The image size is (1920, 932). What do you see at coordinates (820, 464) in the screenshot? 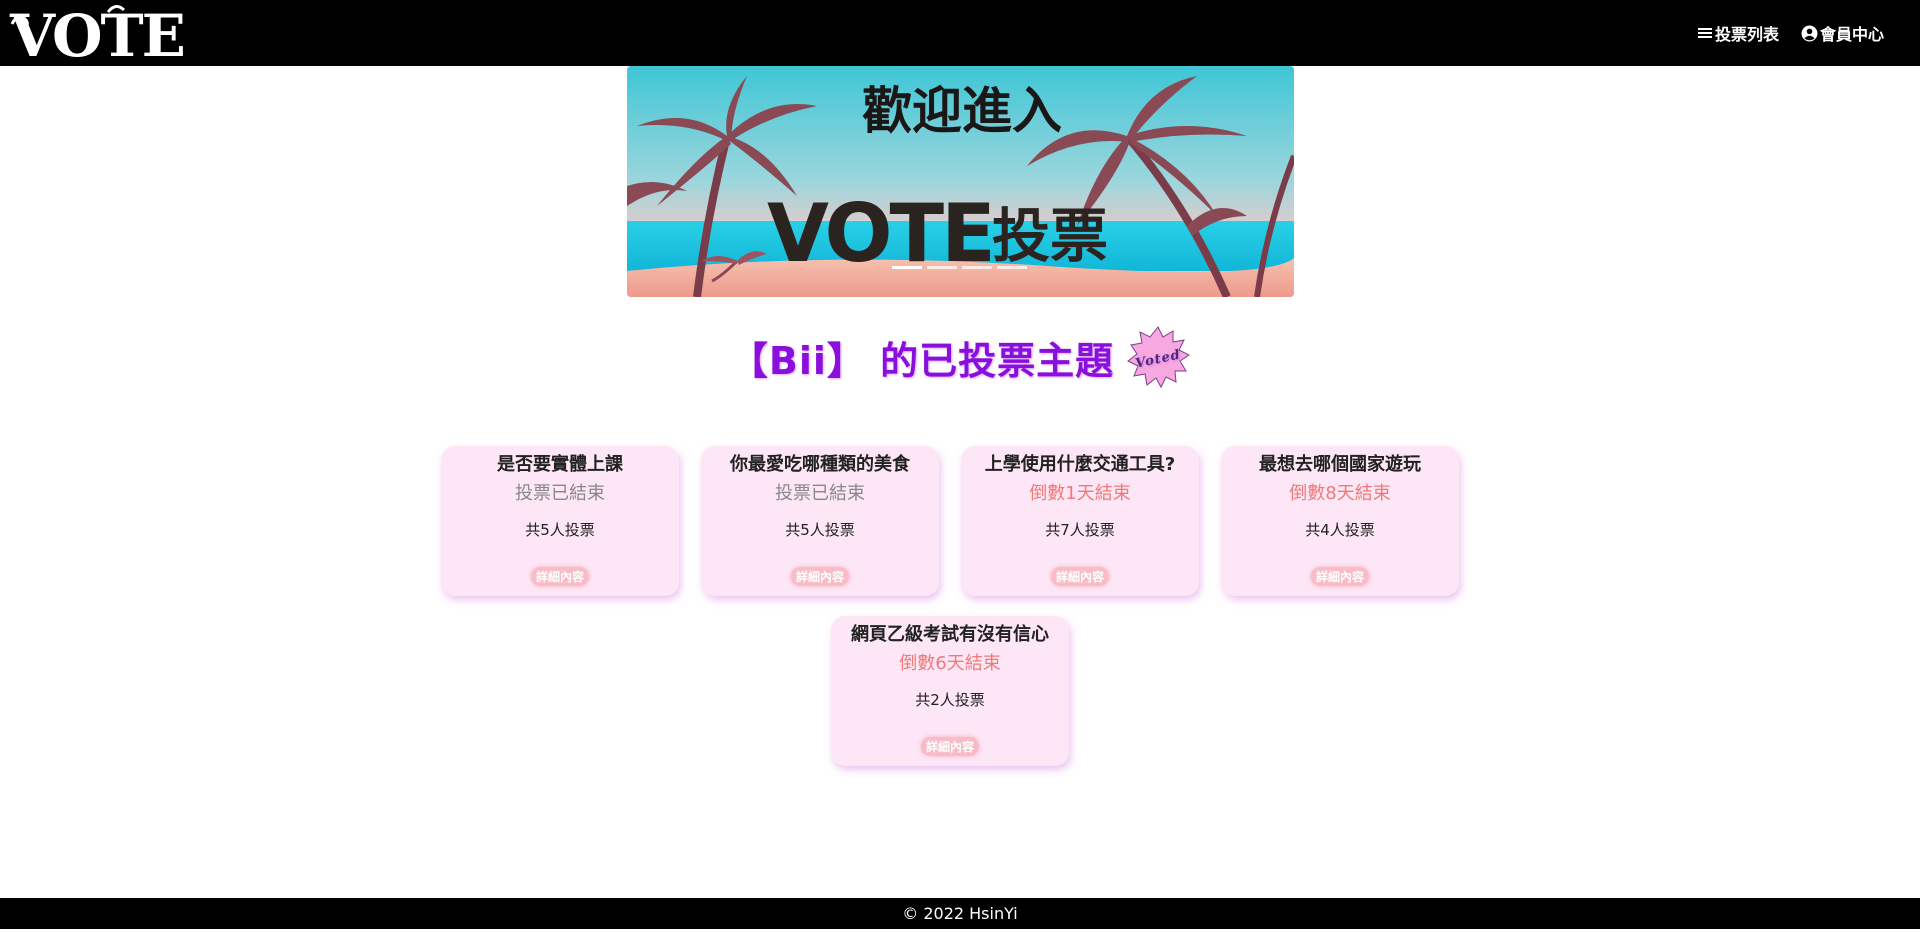
I see `poll-title: 你最愛吃哪種類的美食` at bounding box center [820, 464].